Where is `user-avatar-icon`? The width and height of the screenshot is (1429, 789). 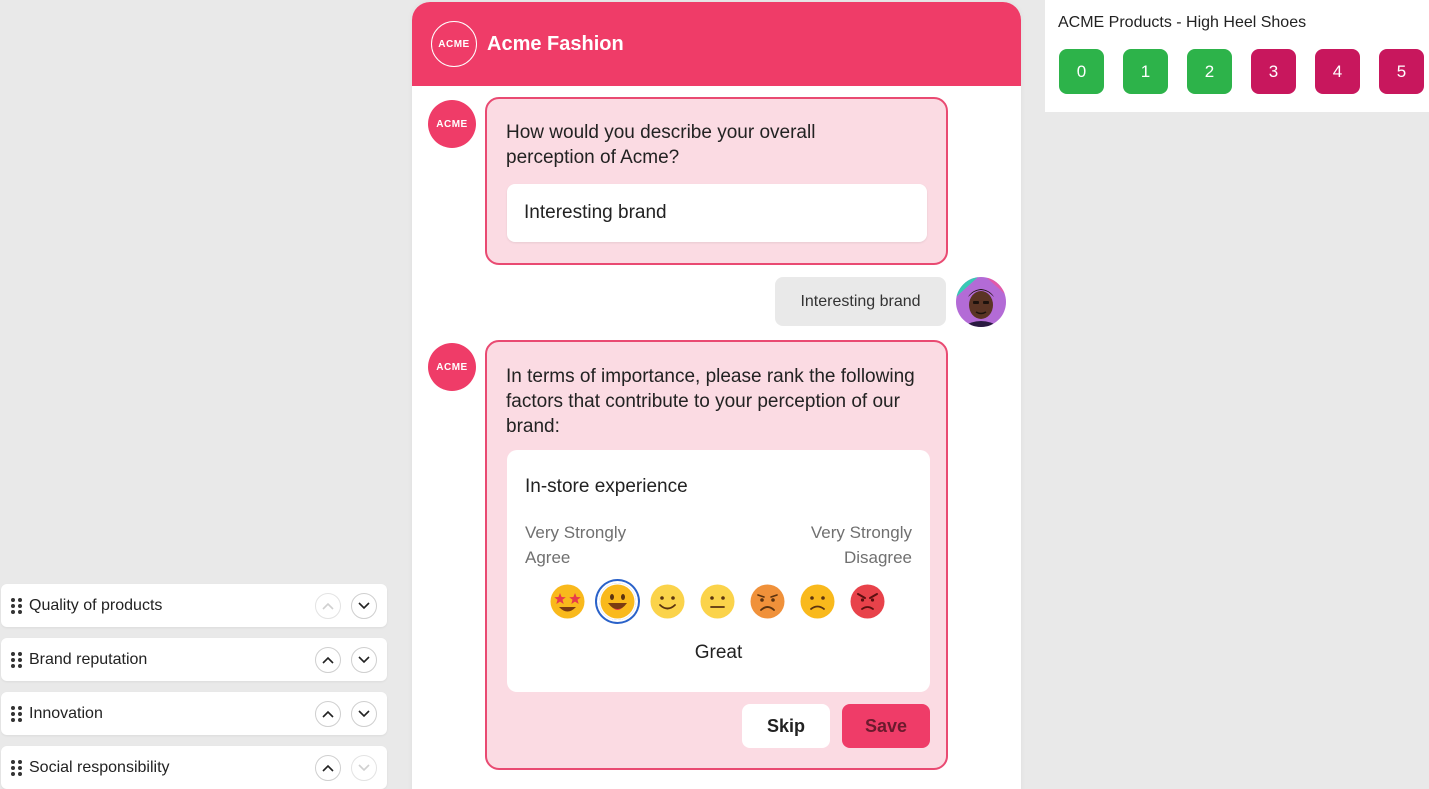 user-avatar-icon is located at coordinates (981, 302).